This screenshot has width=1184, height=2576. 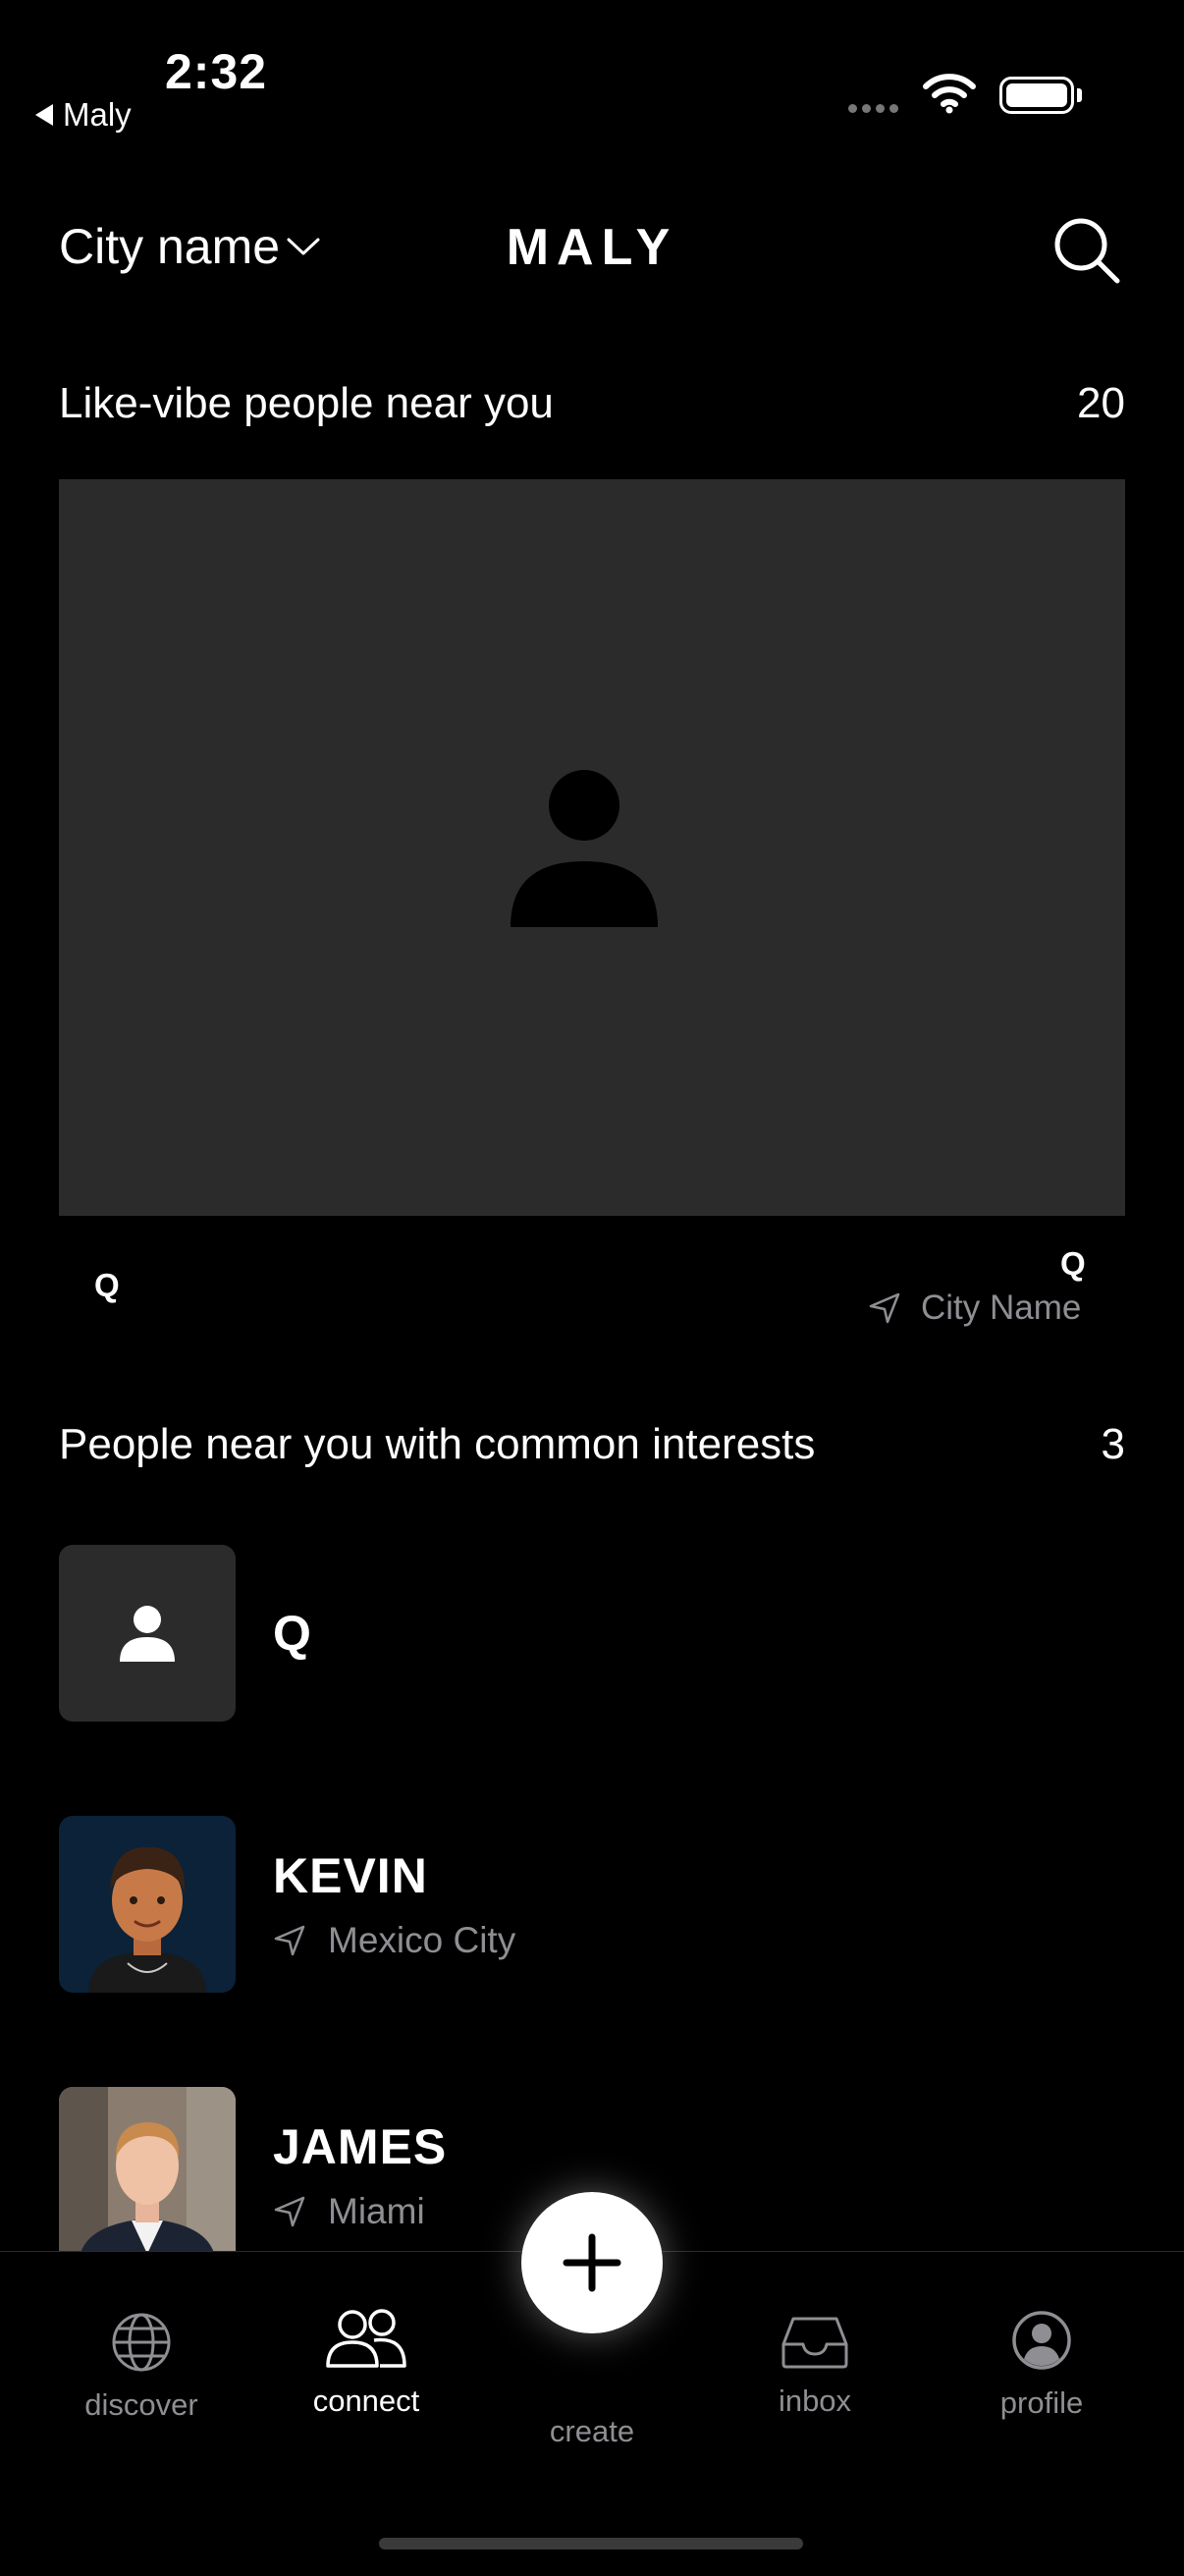 I want to click on person-name: JAMES, so click(x=360, y=2146).